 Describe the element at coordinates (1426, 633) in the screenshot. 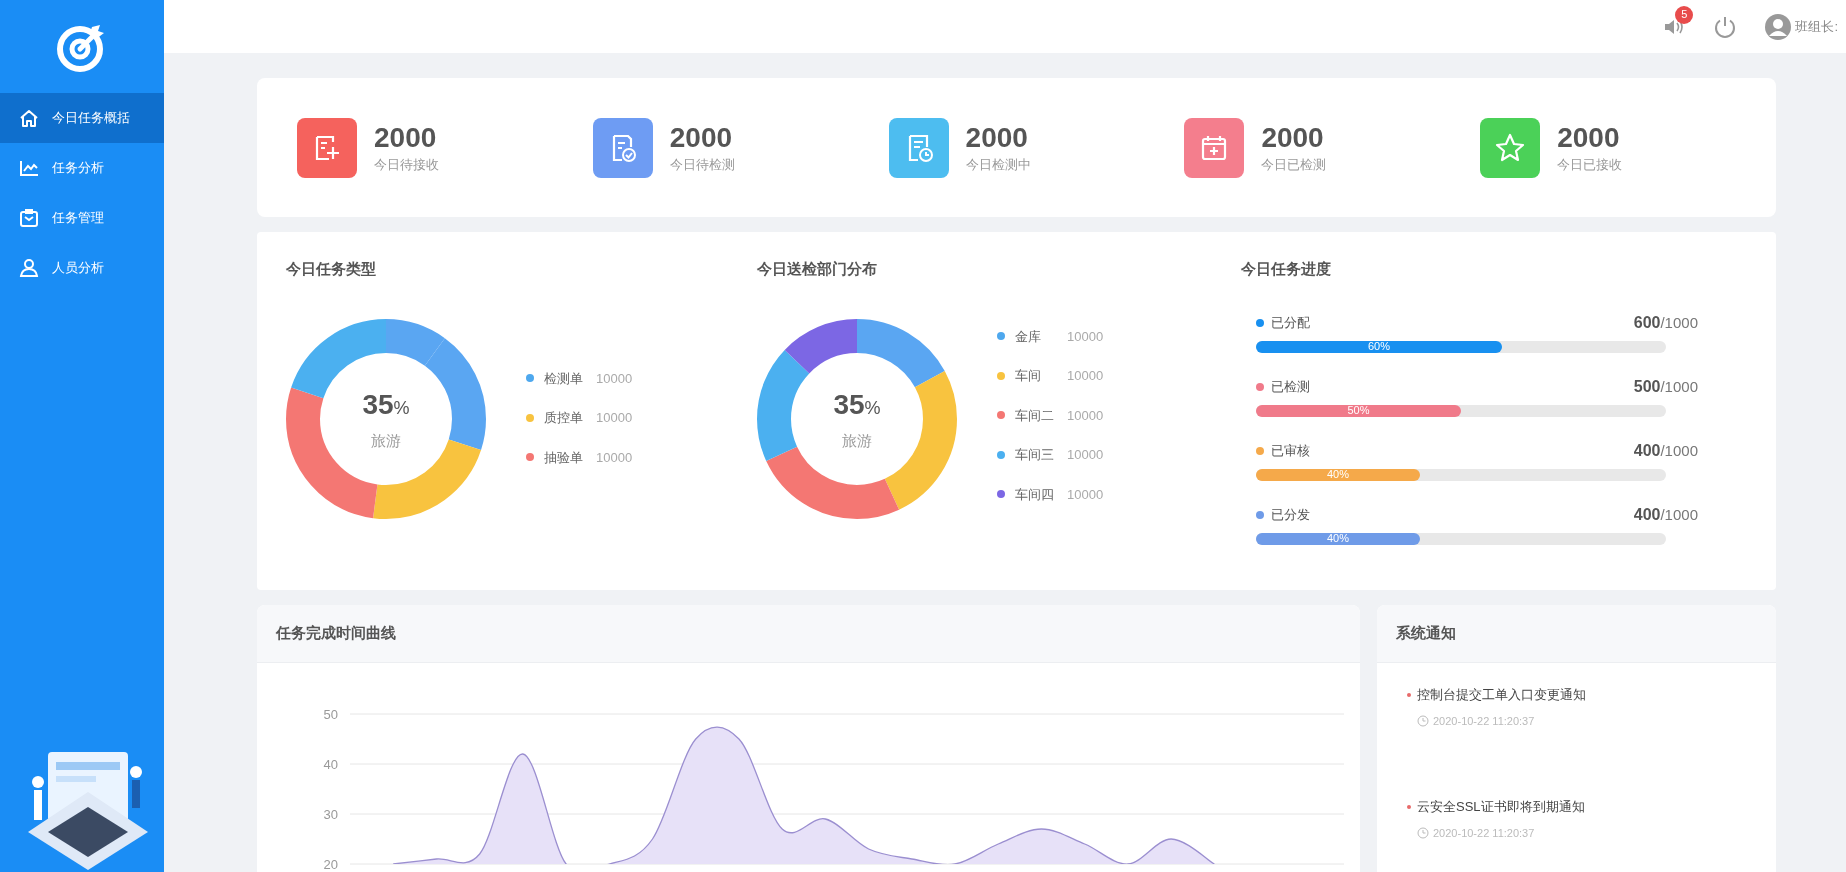

I see `card-title: 系统通知` at that location.